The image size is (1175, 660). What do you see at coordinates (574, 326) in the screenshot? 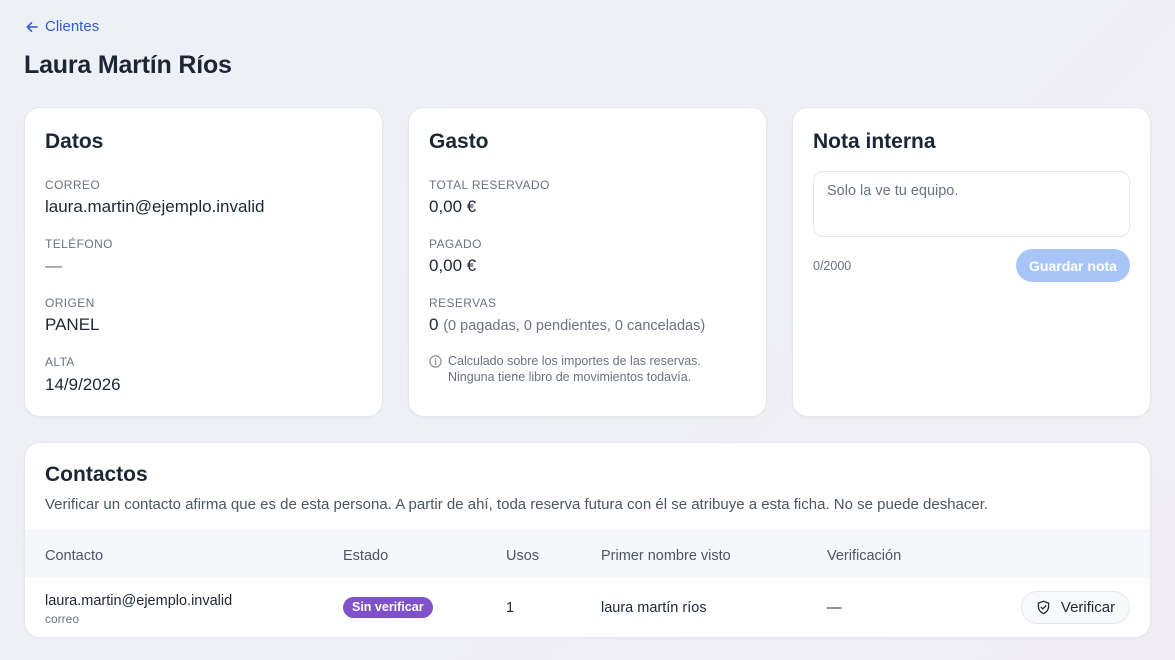
I see `bookings-breakdown: (0 pagadas, 0 pendientes, 0 canceladas)` at bounding box center [574, 326].